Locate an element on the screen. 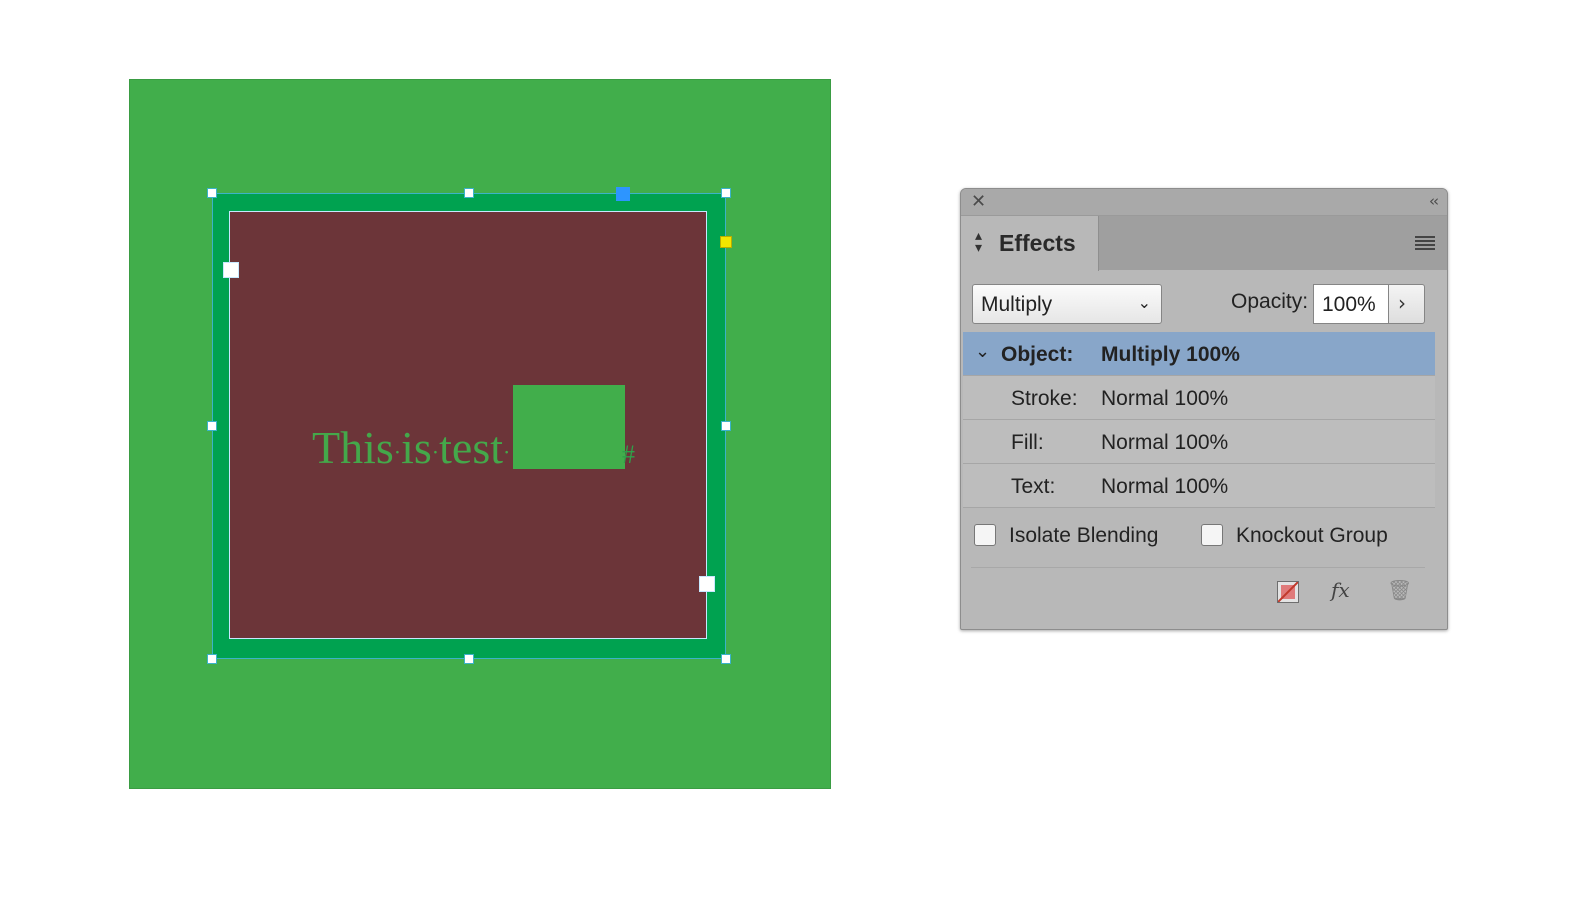 The width and height of the screenshot is (1590, 924). row-stroke: Stroke: Normal 100% is located at coordinates (1199, 398).